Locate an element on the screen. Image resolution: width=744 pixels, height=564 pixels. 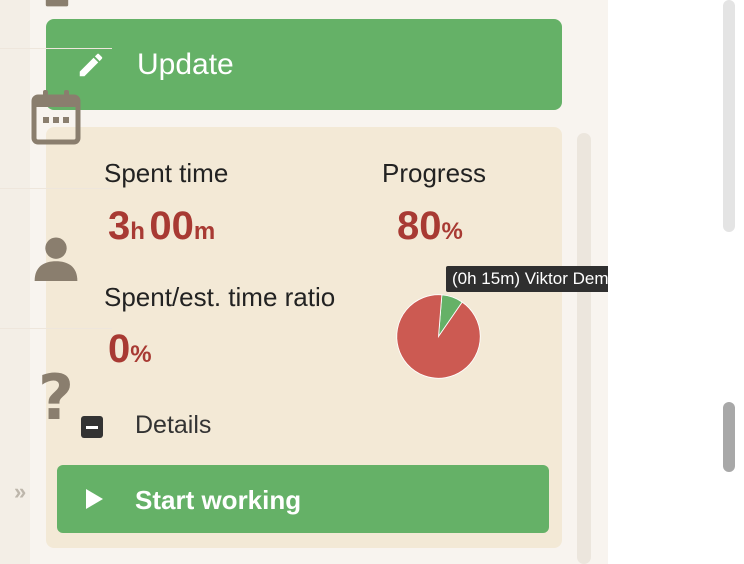
time-distribution-pie-chart is located at coordinates (438, 336).